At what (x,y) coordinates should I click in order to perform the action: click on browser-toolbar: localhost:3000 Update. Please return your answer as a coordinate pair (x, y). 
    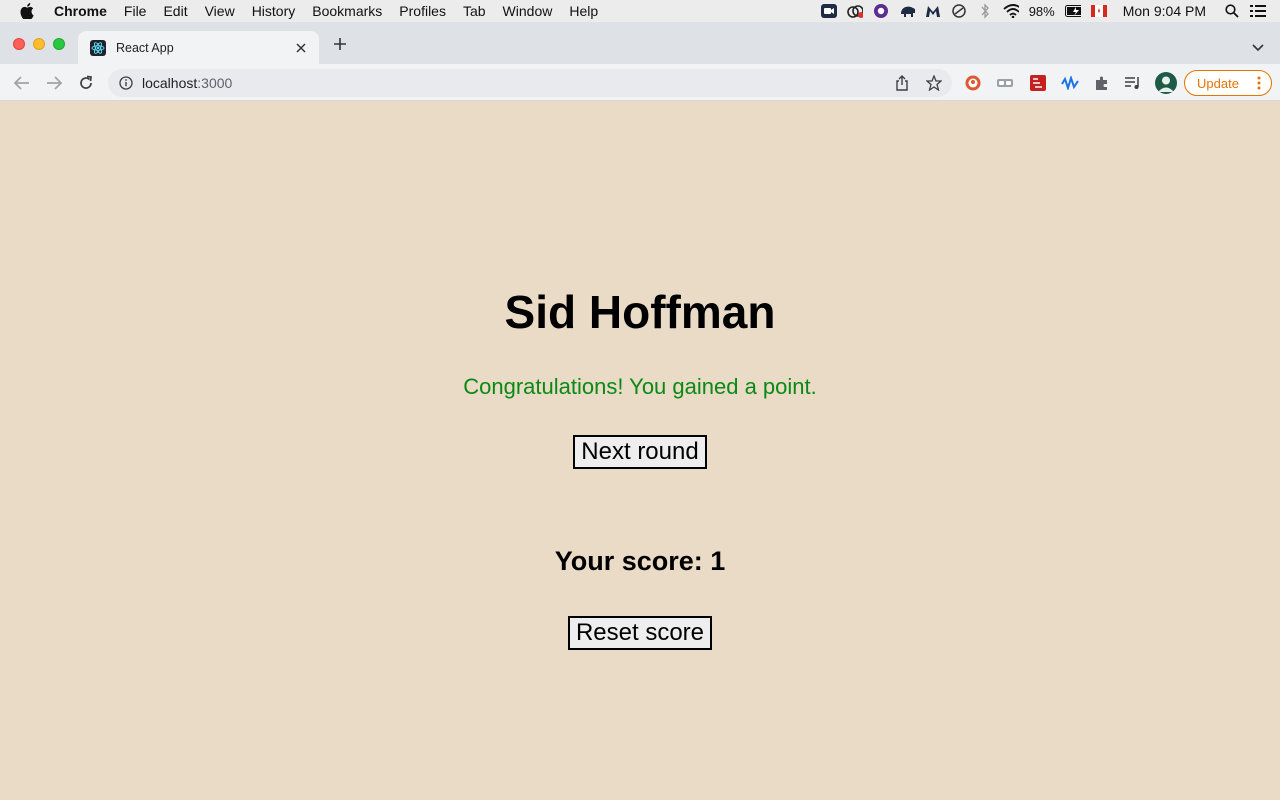
    Looking at the image, I should click on (640, 82).